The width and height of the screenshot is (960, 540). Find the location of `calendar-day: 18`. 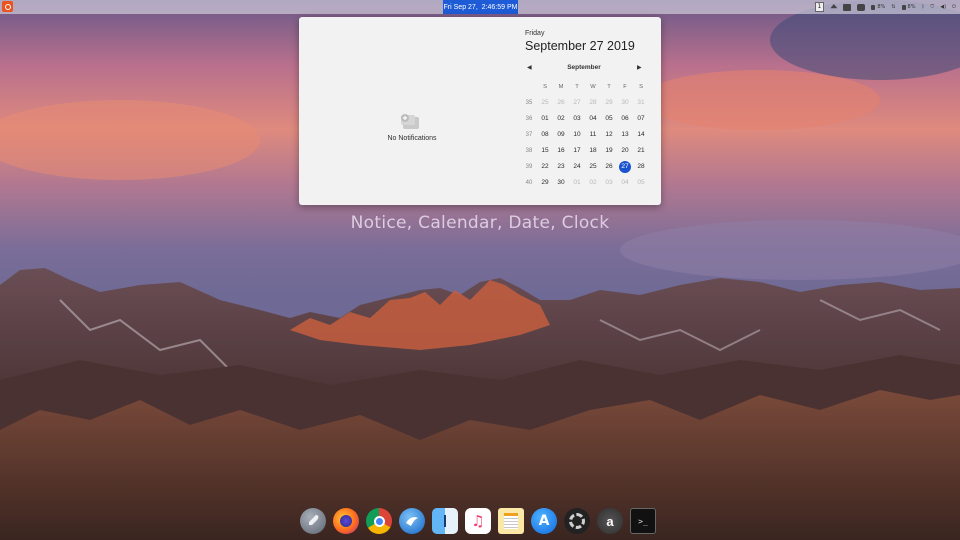

calendar-day: 18 is located at coordinates (593, 151).